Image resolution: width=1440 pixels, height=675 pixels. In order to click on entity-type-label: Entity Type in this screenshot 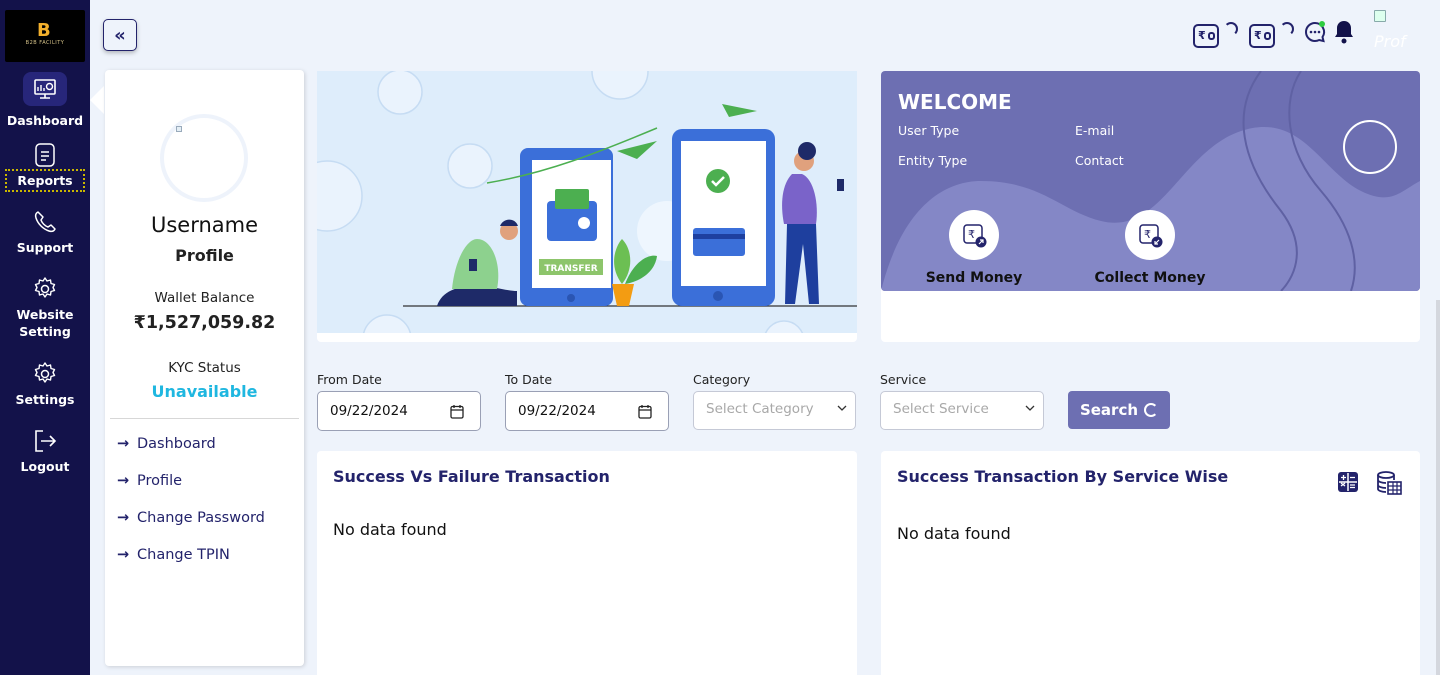, I will do `click(933, 160)`.